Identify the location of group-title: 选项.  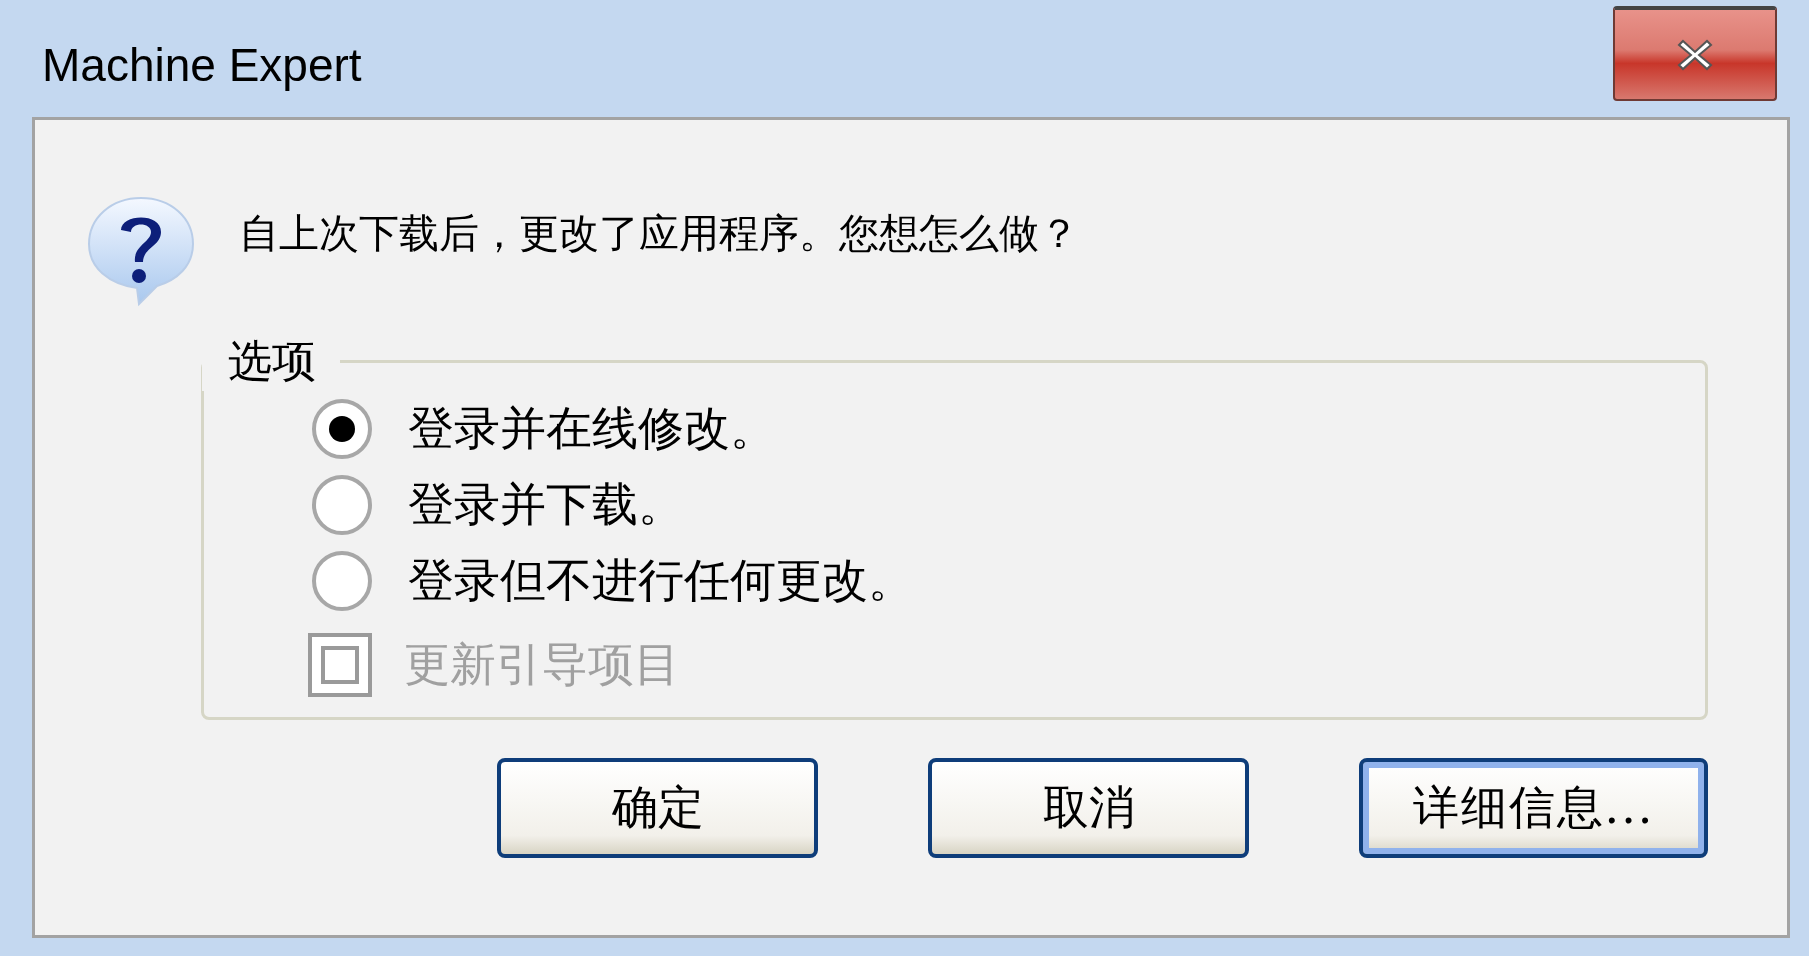
(272, 361).